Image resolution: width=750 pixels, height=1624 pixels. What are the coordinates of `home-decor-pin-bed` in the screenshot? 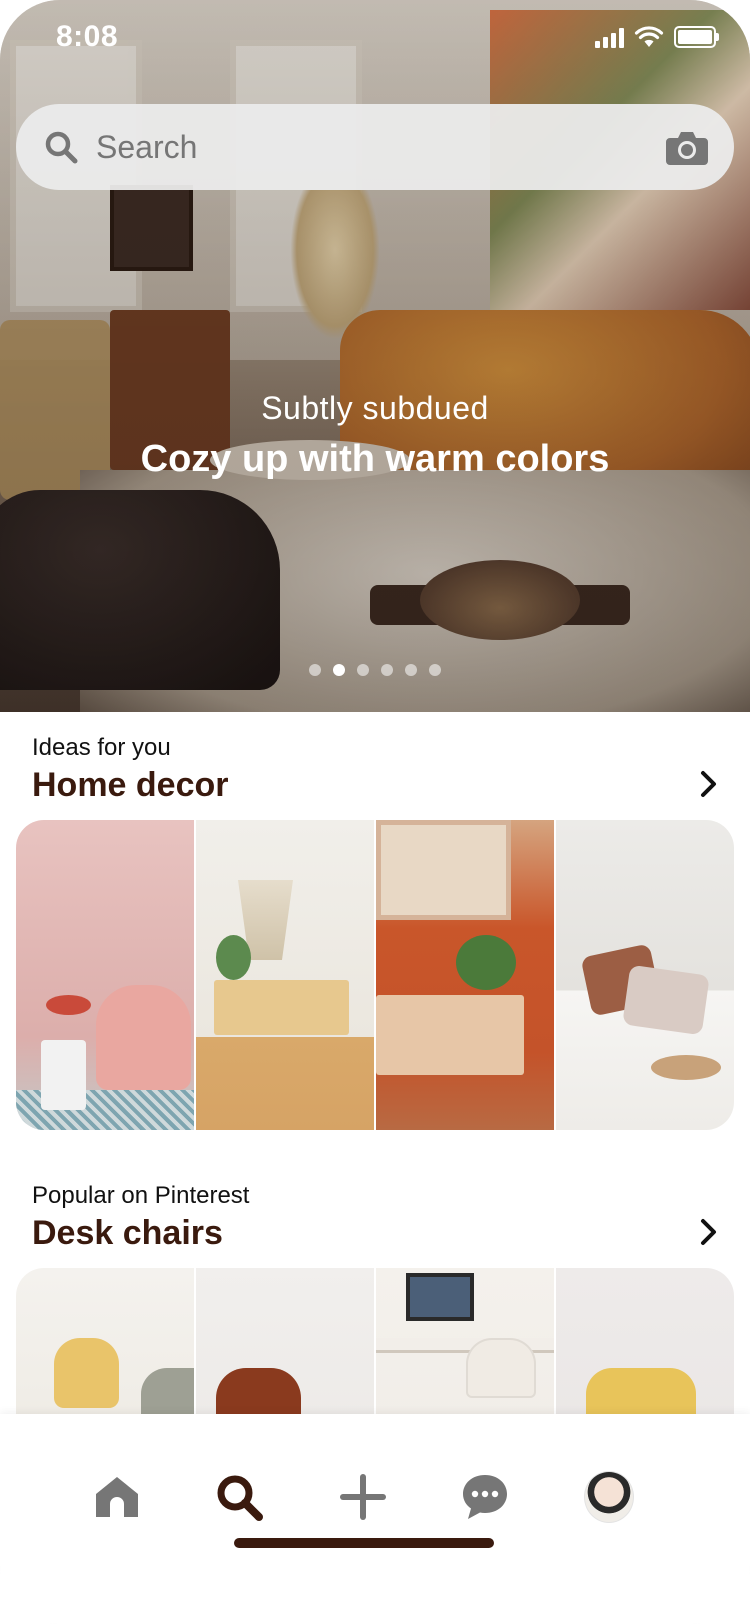 It's located at (645, 975).